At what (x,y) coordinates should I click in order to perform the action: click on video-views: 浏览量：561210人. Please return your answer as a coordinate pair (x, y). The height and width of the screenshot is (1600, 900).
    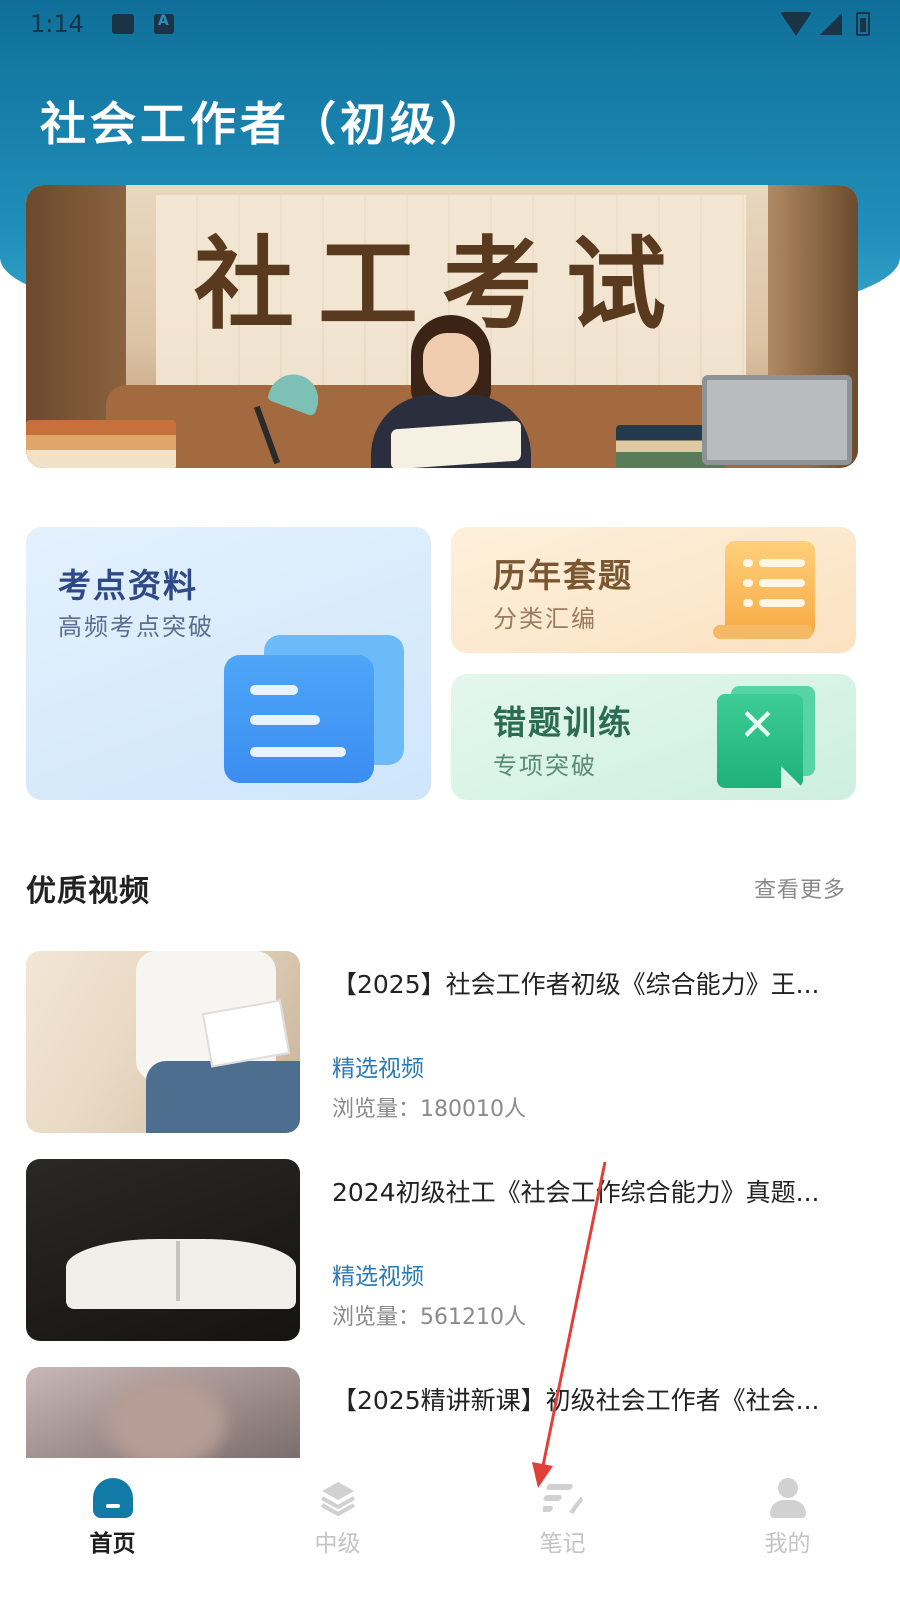
    Looking at the image, I should click on (429, 1317).